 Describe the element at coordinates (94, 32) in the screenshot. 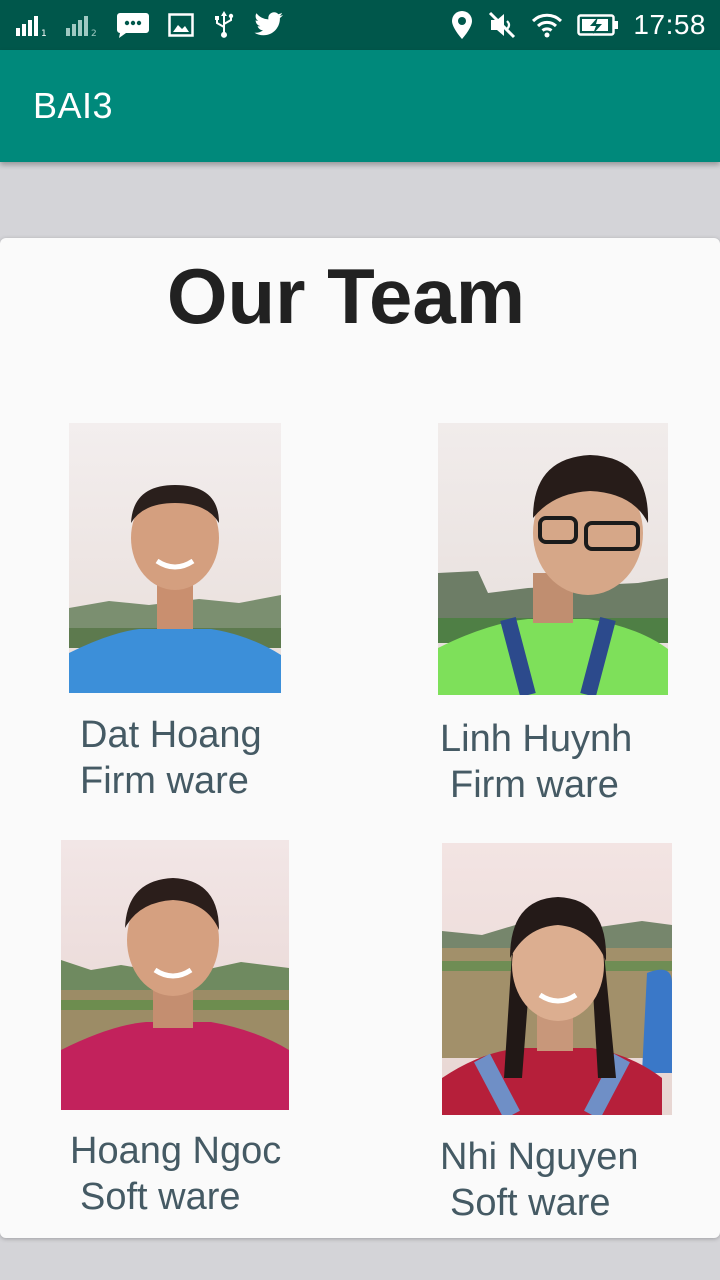

I see `svg-text: 2` at that location.